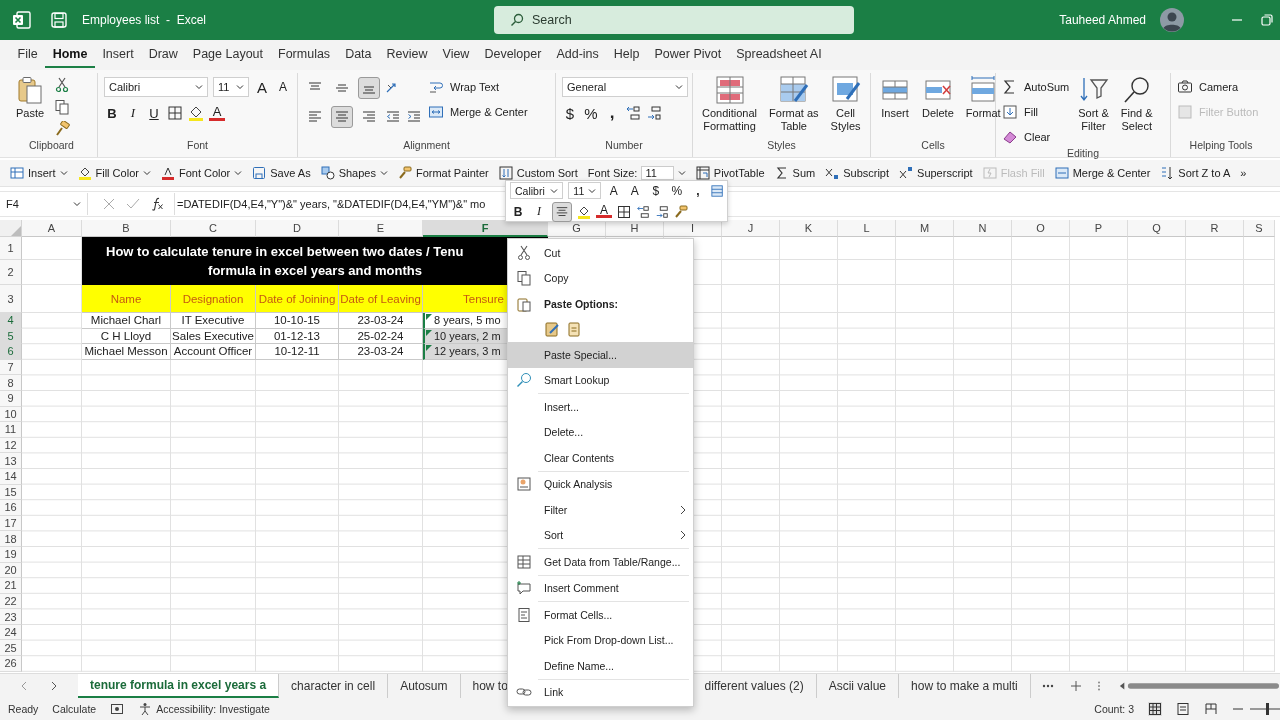  I want to click on row-header: 3, so click(11, 299).